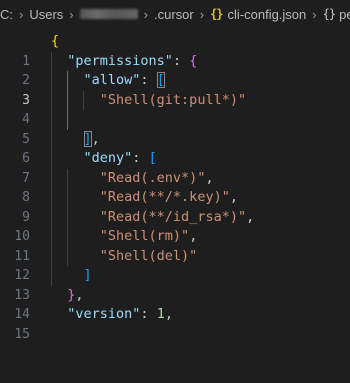 The height and width of the screenshot is (383, 350). I want to click on code-line: 7 "deny": [, so click(175, 167).